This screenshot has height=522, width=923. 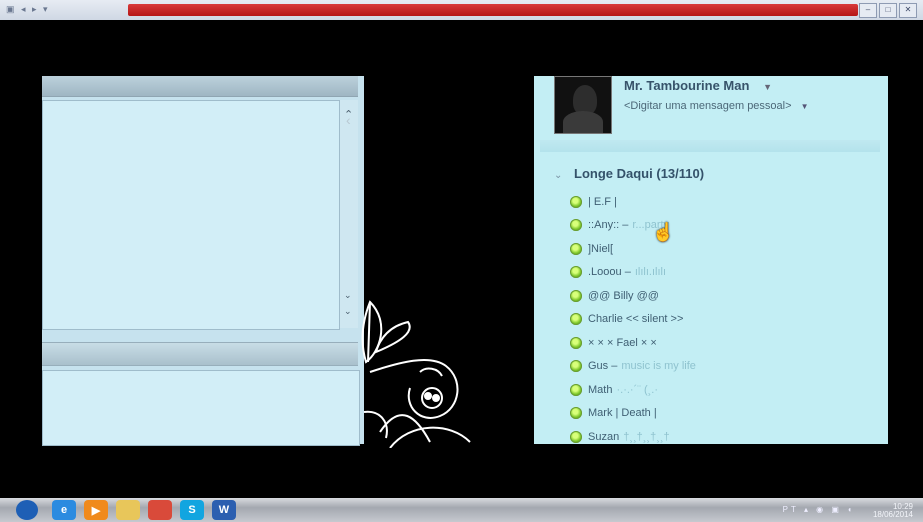 What do you see at coordinates (493, 10) in the screenshot?
I see `title-highlight-bar` at bounding box center [493, 10].